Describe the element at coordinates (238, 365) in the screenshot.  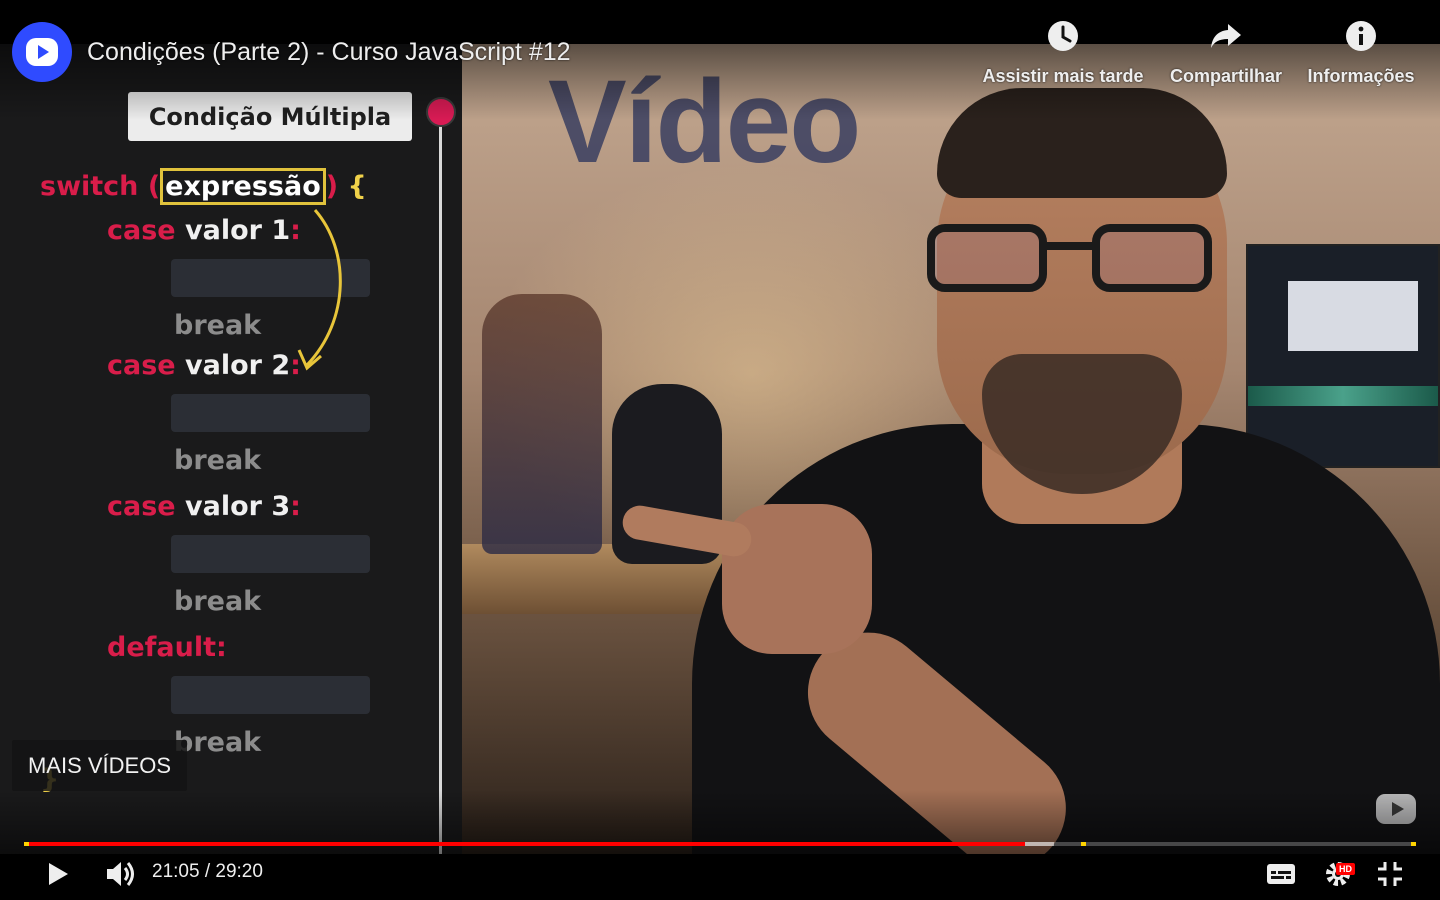
I see `case-value: valor 2` at that location.